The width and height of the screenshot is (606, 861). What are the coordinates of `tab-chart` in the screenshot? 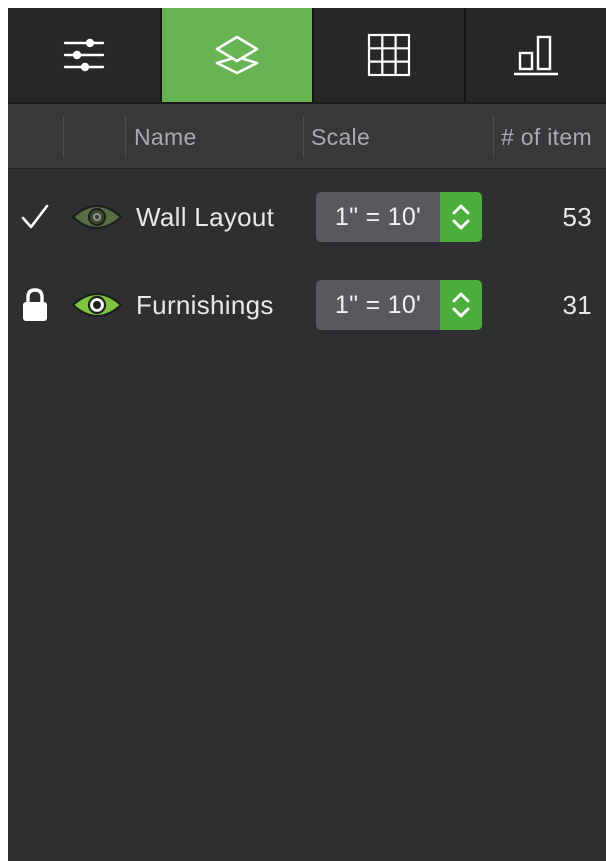 It's located at (536, 55).